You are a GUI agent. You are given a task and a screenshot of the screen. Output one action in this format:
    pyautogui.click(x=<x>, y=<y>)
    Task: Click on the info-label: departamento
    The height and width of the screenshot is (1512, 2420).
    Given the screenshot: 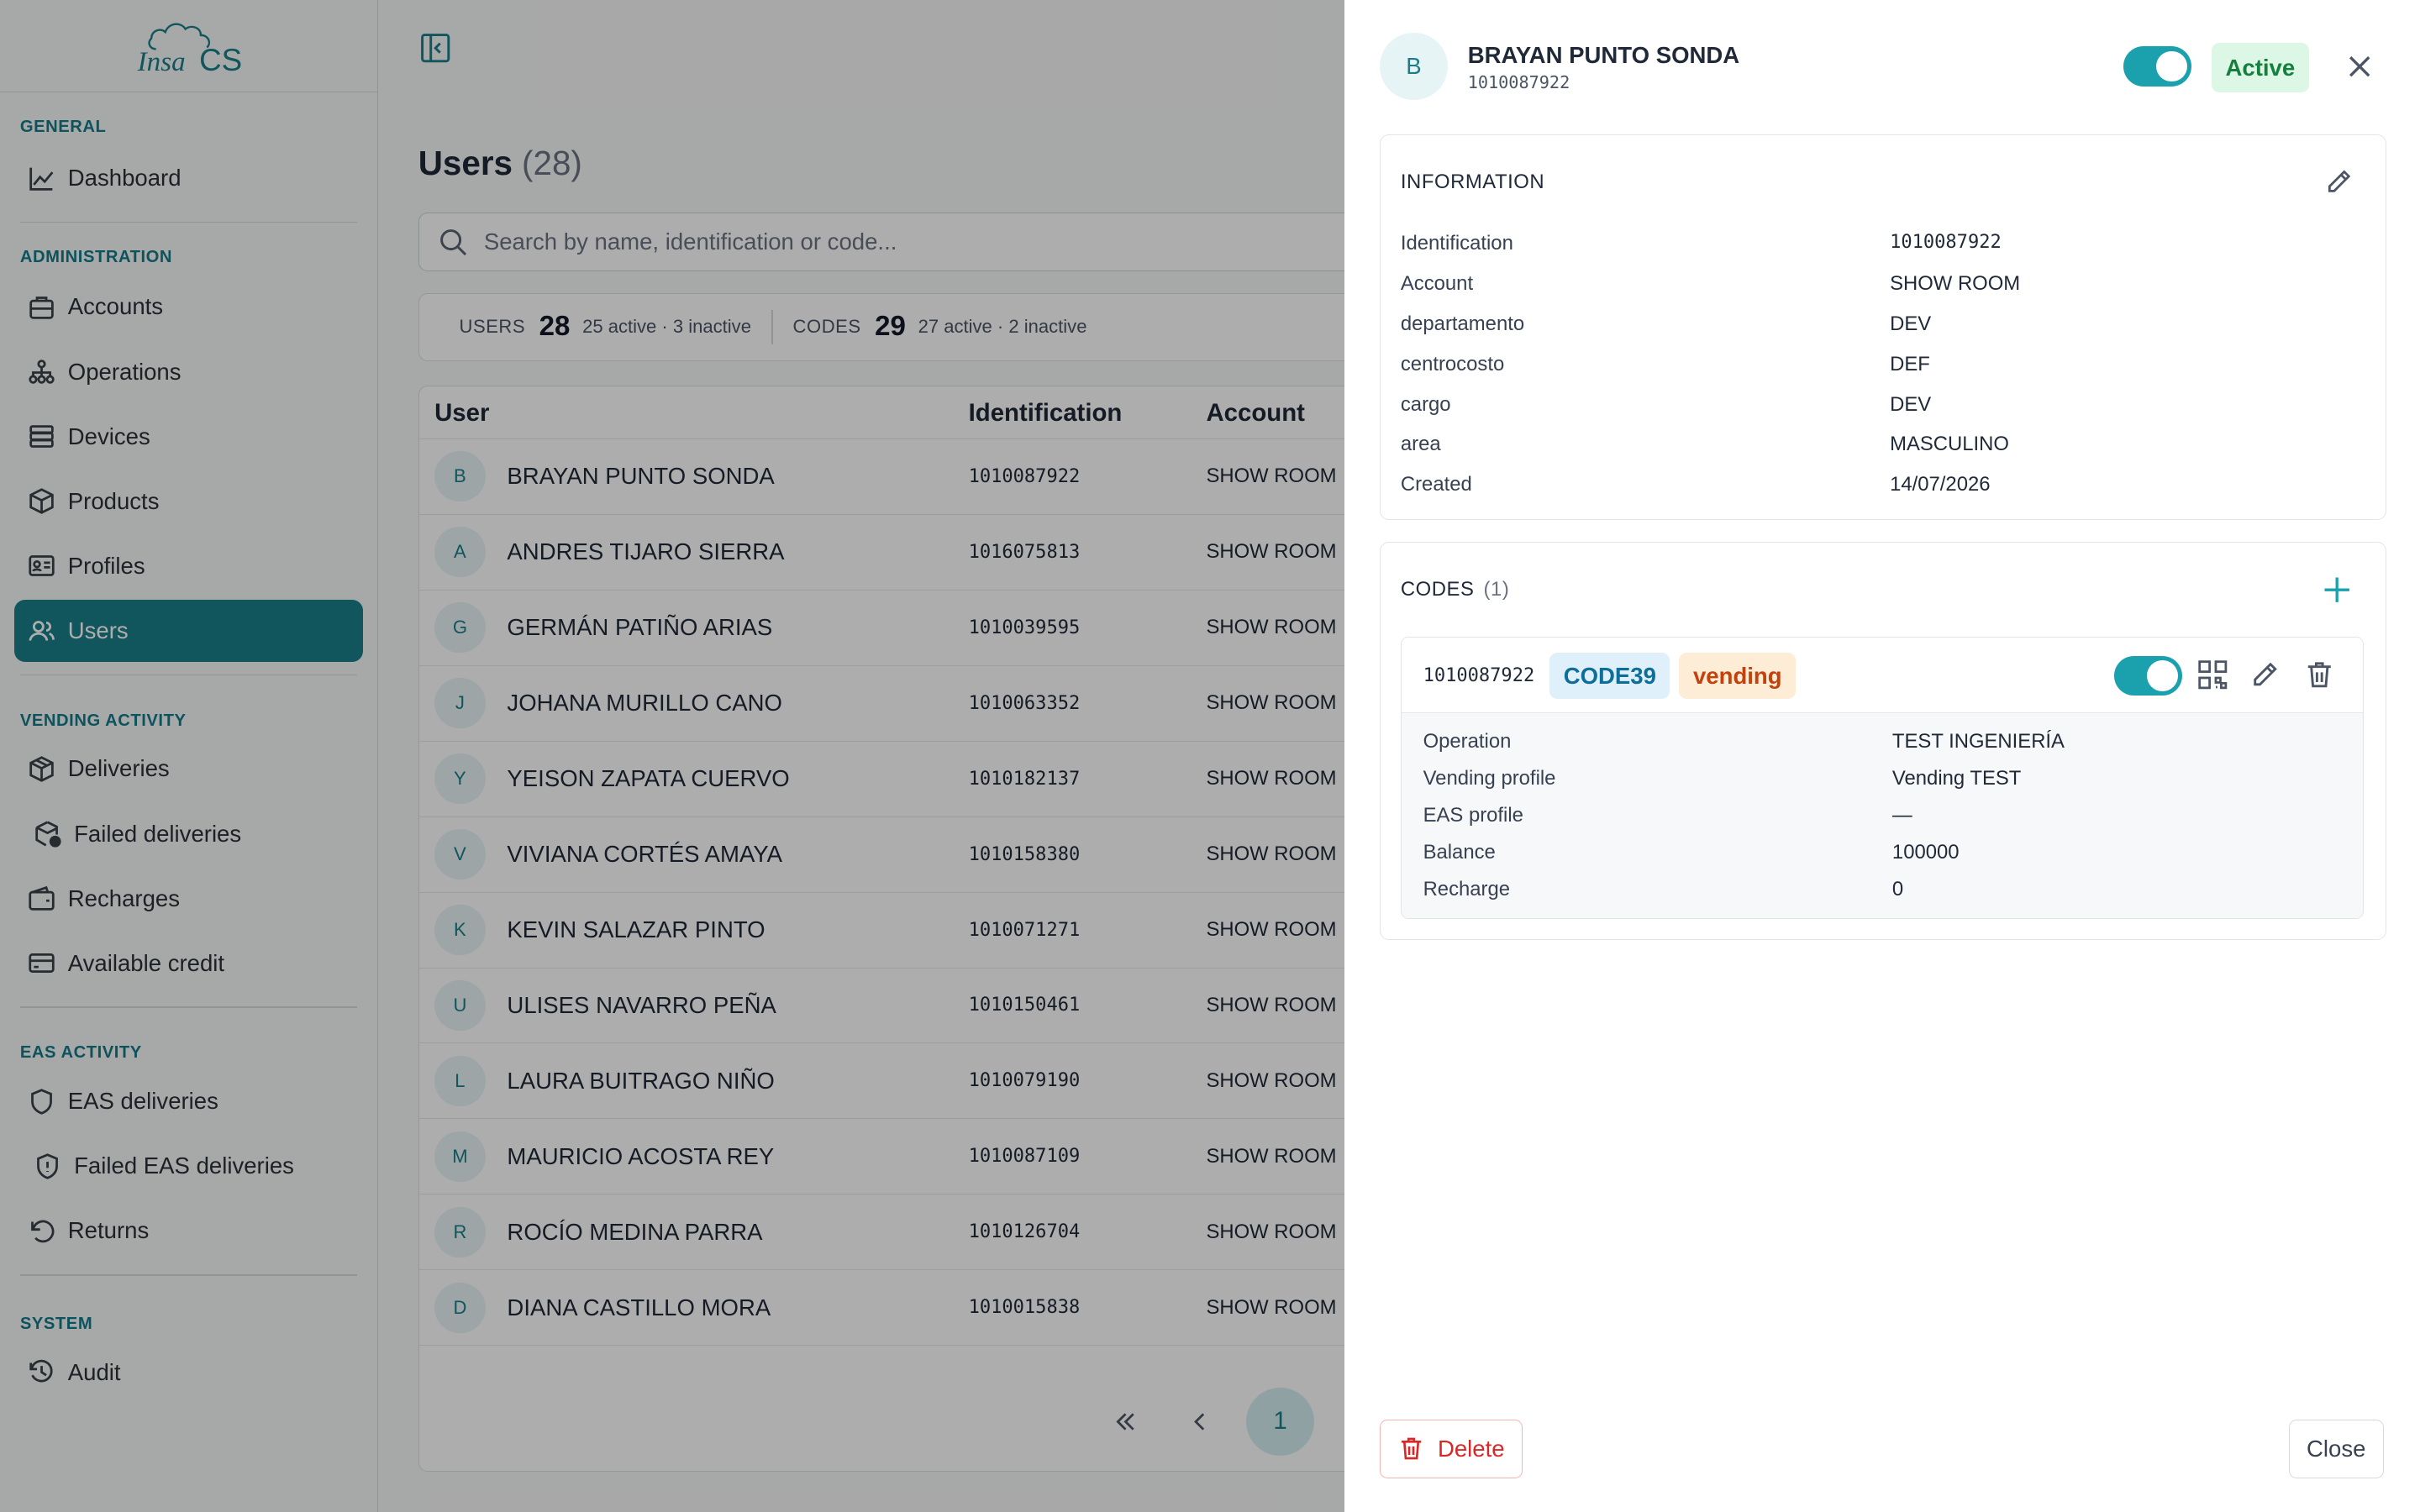 What is the action you would take?
    pyautogui.click(x=1463, y=323)
    